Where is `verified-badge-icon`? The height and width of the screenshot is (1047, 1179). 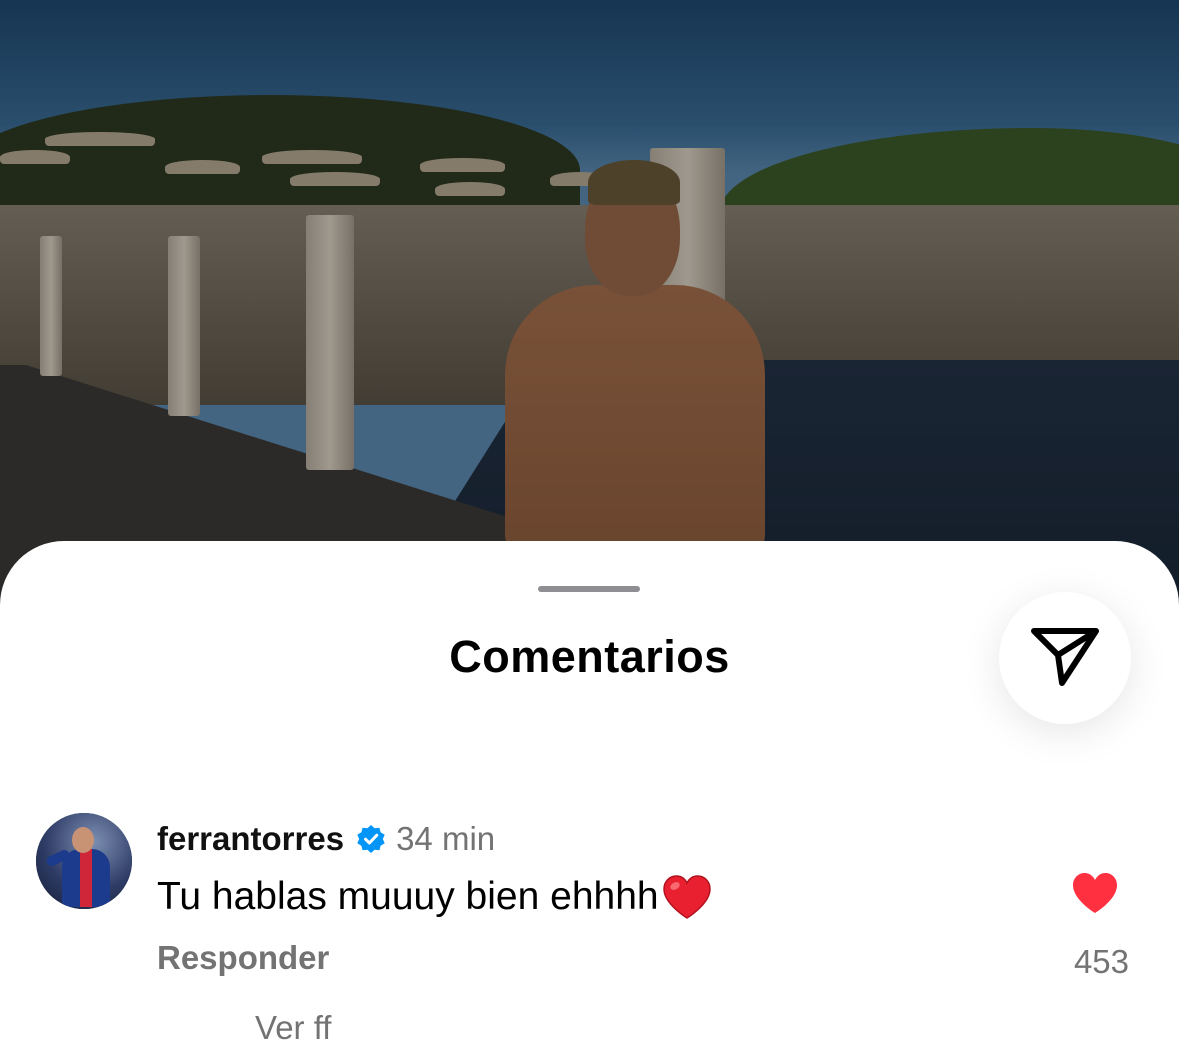
verified-badge-icon is located at coordinates (371, 839).